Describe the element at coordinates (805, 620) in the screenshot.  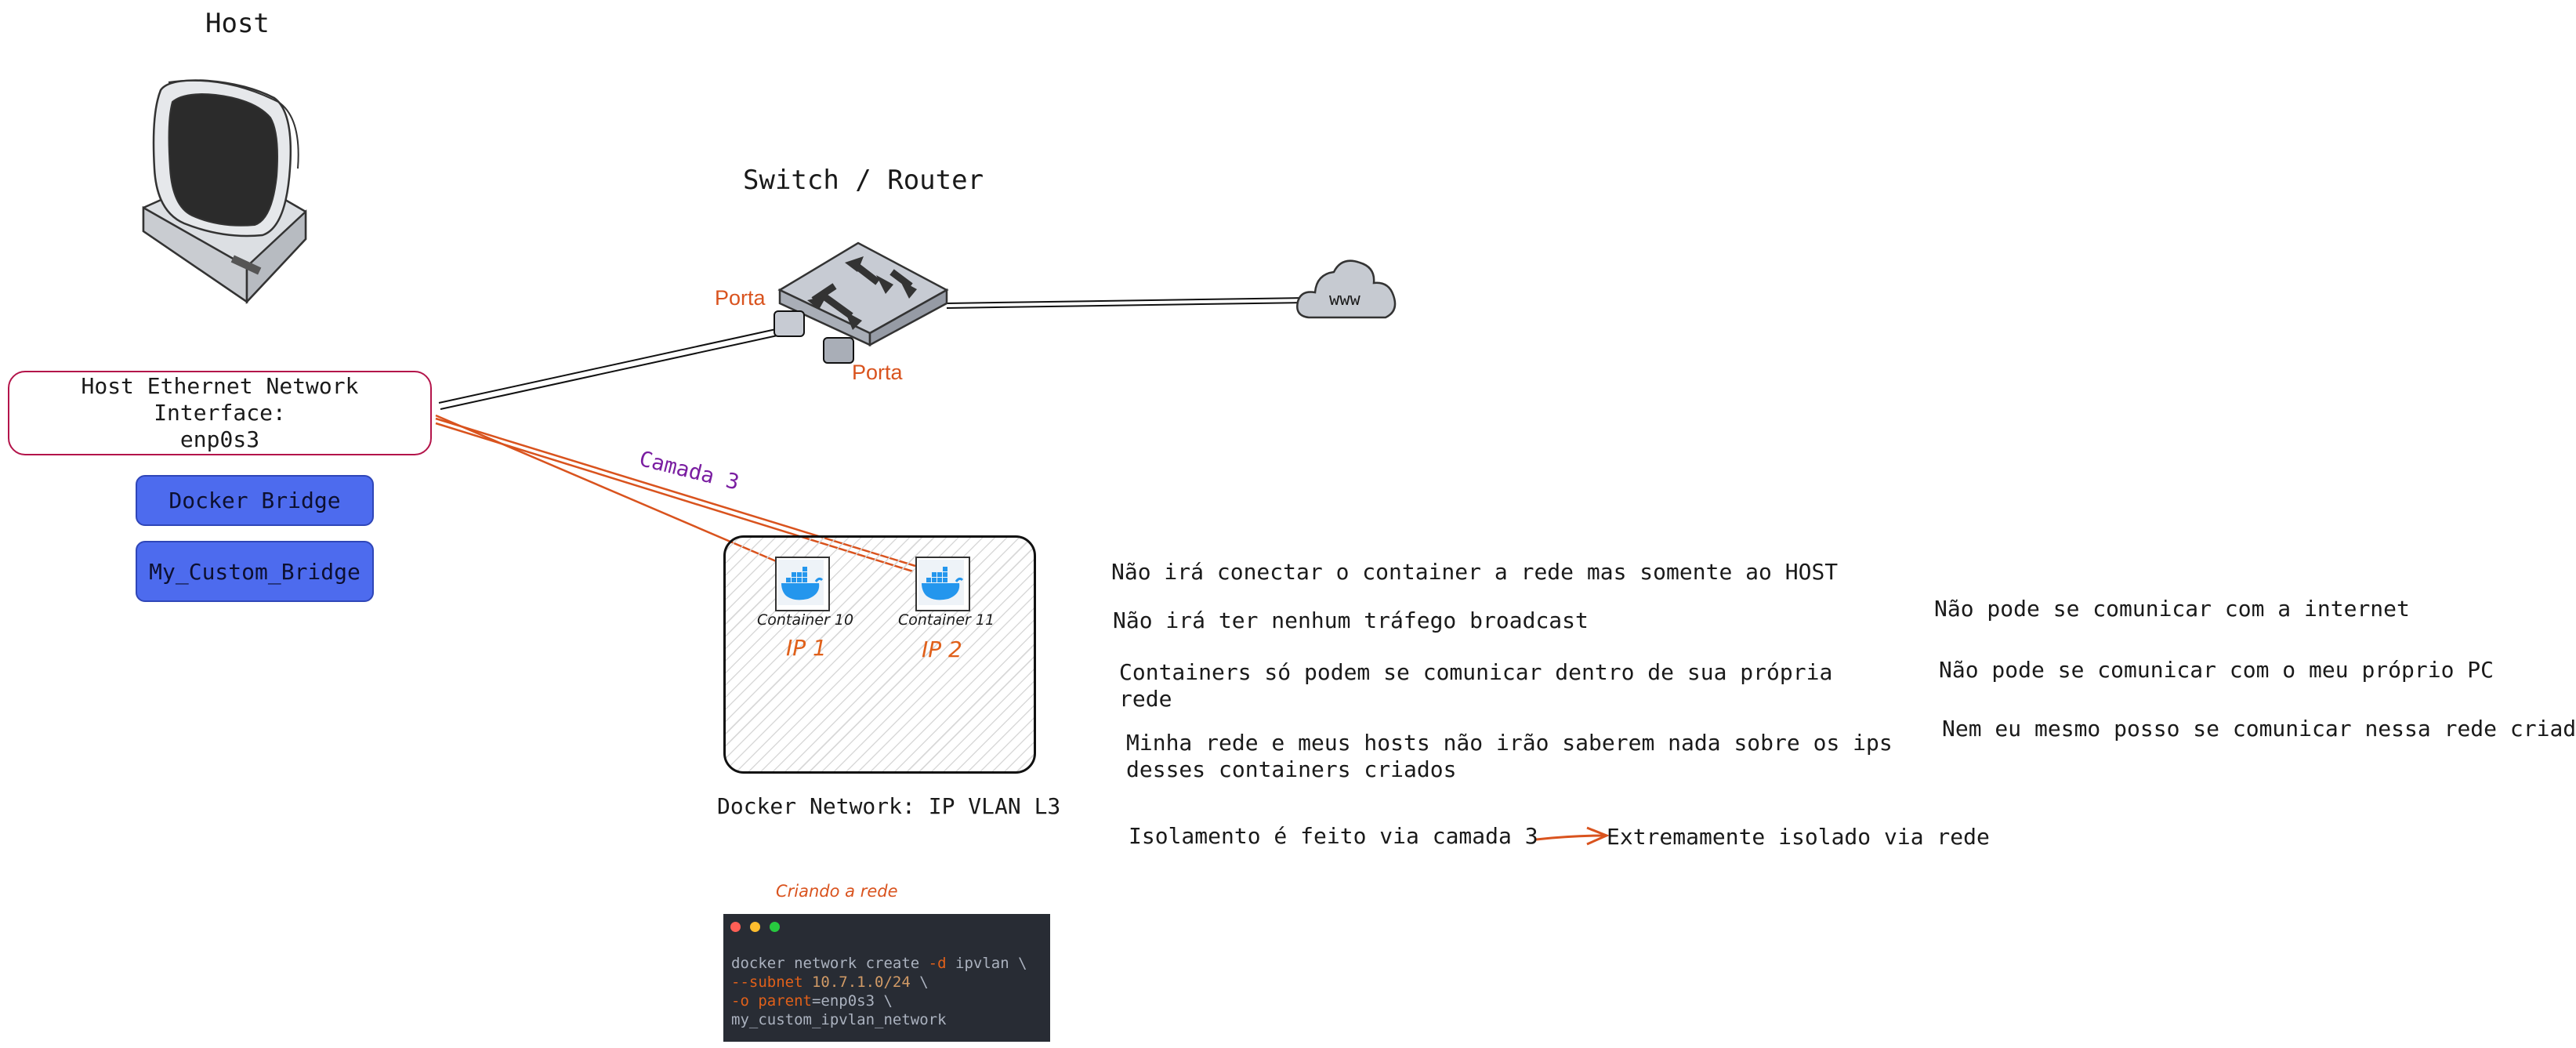
I see `container-10-label: Container 10` at that location.